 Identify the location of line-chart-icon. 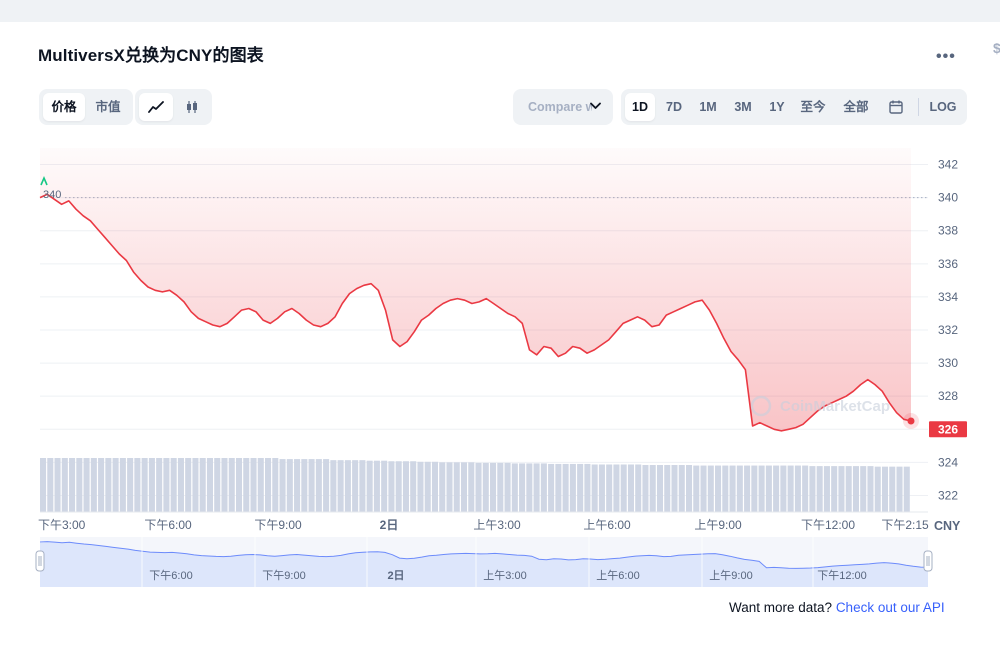
(156, 107).